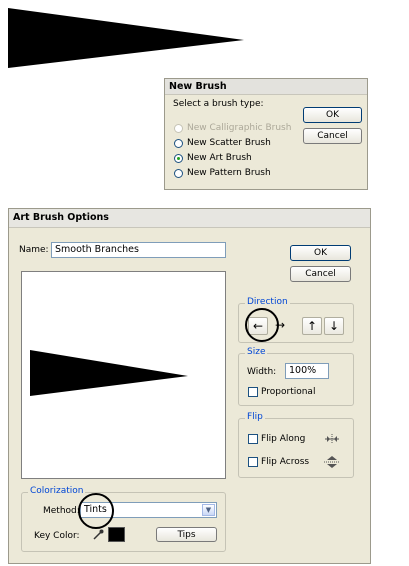 The image size is (409, 566). I want to click on brush-type-prompt: Select a brush type:, so click(218, 104).